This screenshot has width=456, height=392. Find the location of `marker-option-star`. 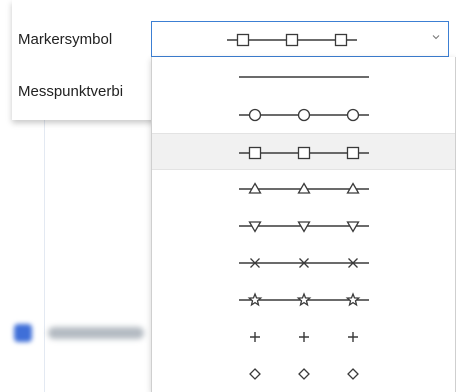

marker-option-star is located at coordinates (303, 299).